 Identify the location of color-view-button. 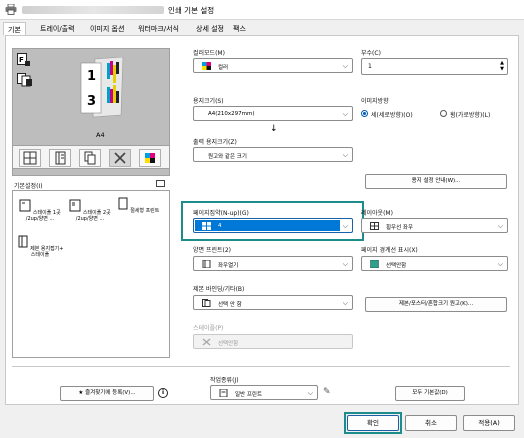
(150, 158).